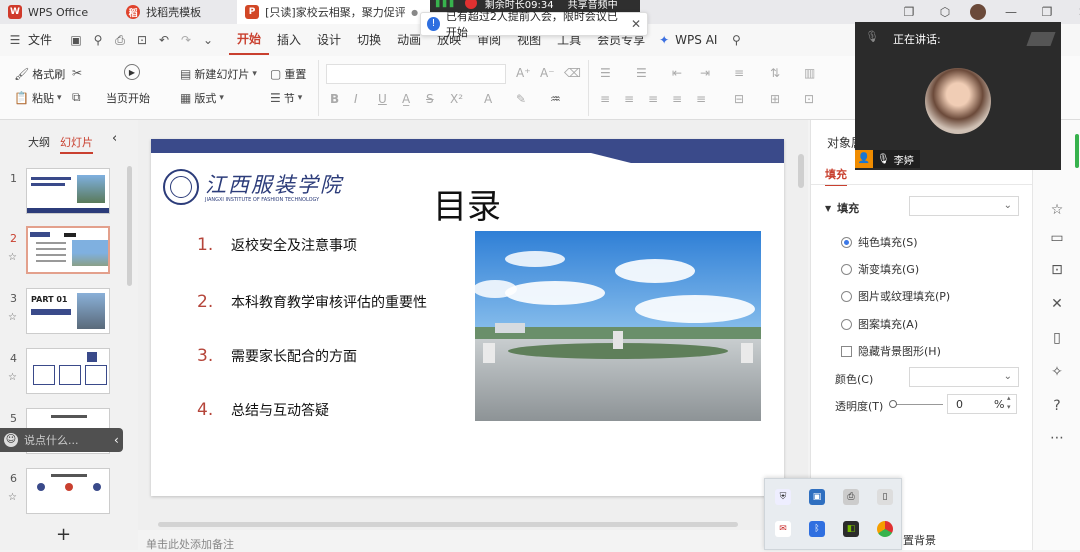 The height and width of the screenshot is (552, 1080). Describe the element at coordinates (1011, 12) in the screenshot. I see `minimize-icon: —` at that location.